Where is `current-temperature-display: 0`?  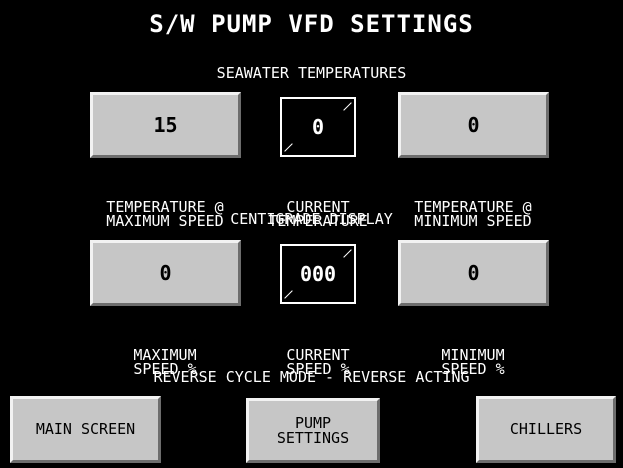 current-temperature-display: 0 is located at coordinates (318, 127).